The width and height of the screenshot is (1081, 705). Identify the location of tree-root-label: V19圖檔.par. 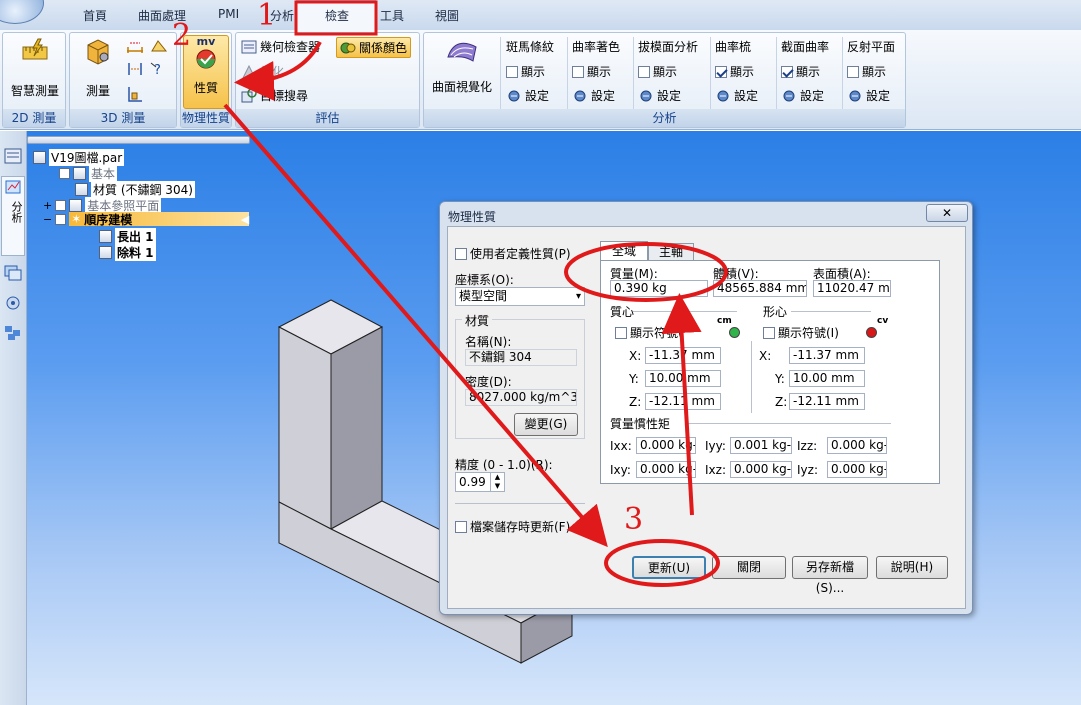
(87, 157).